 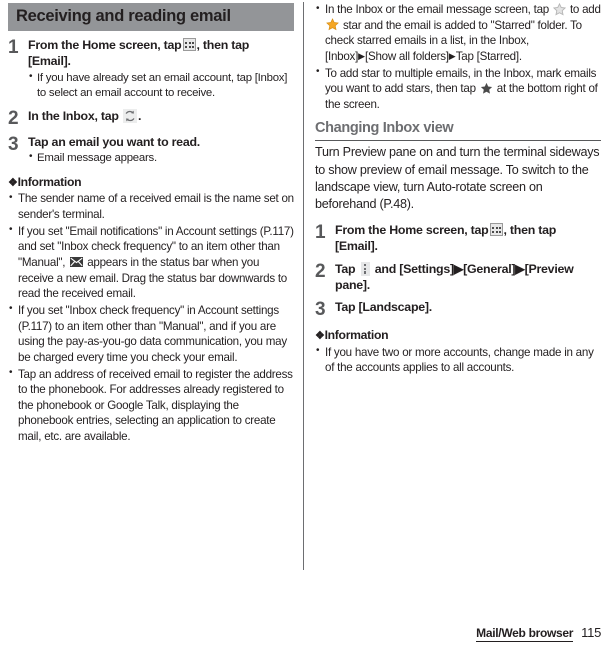 What do you see at coordinates (486, 88) in the screenshot?
I see `star-solid-icon` at bounding box center [486, 88].